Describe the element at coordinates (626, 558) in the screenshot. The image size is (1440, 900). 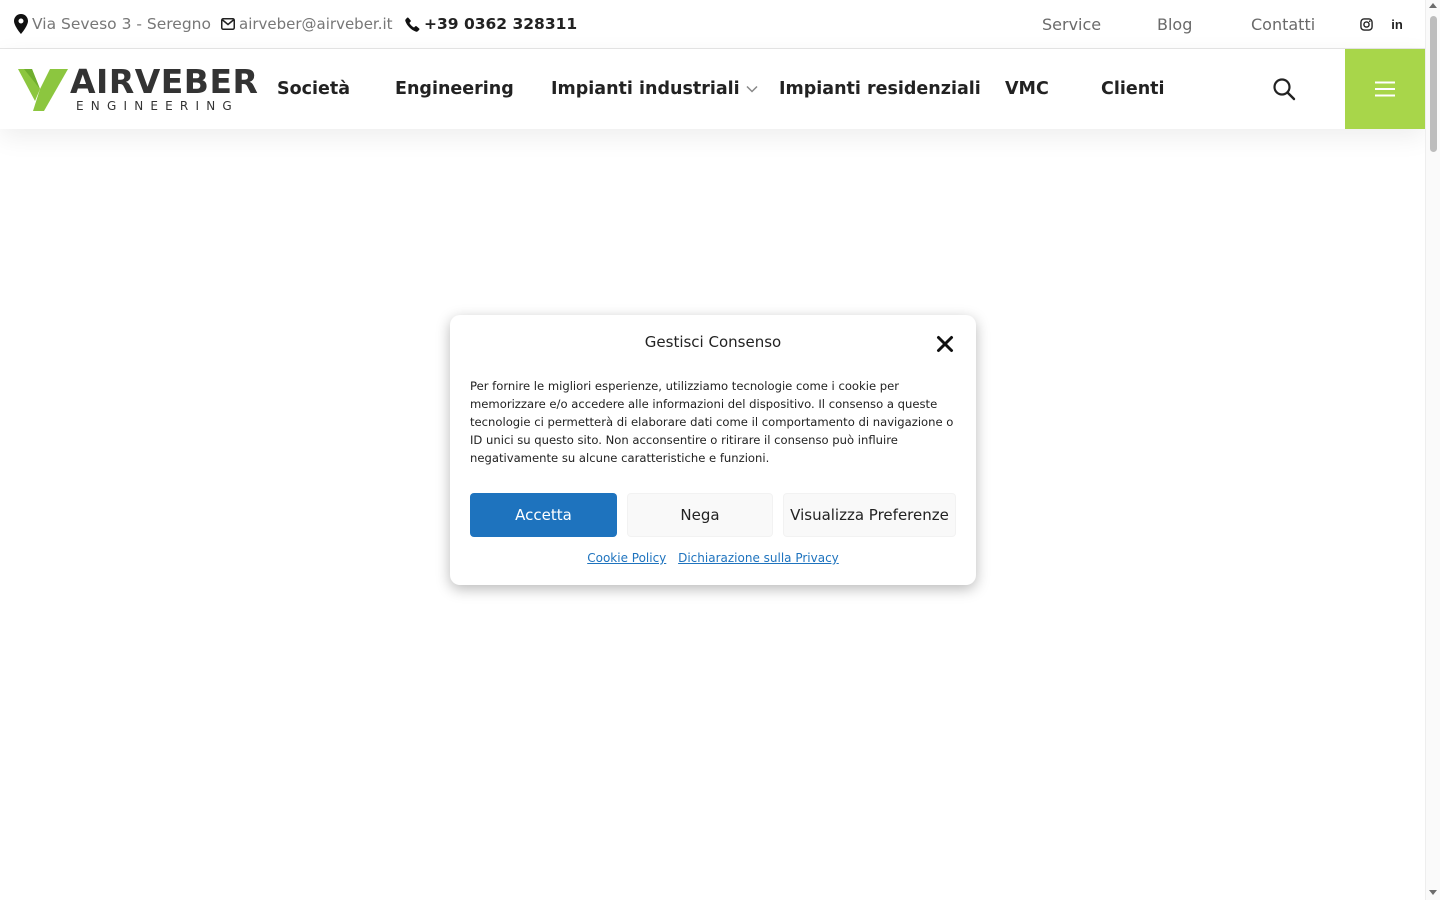
I see `cookie-policy-link: Cookie Policy` at that location.